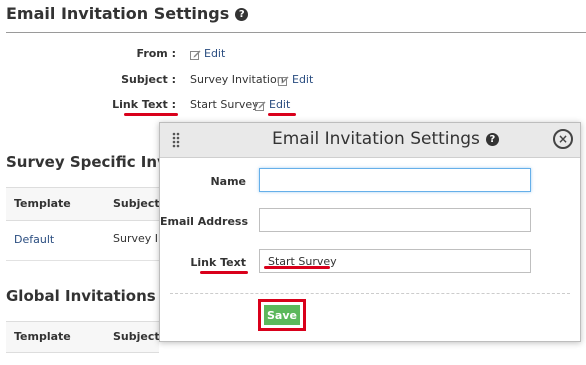  What do you see at coordinates (81, 296) in the screenshot?
I see `global-section-title: Global Invitations` at bounding box center [81, 296].